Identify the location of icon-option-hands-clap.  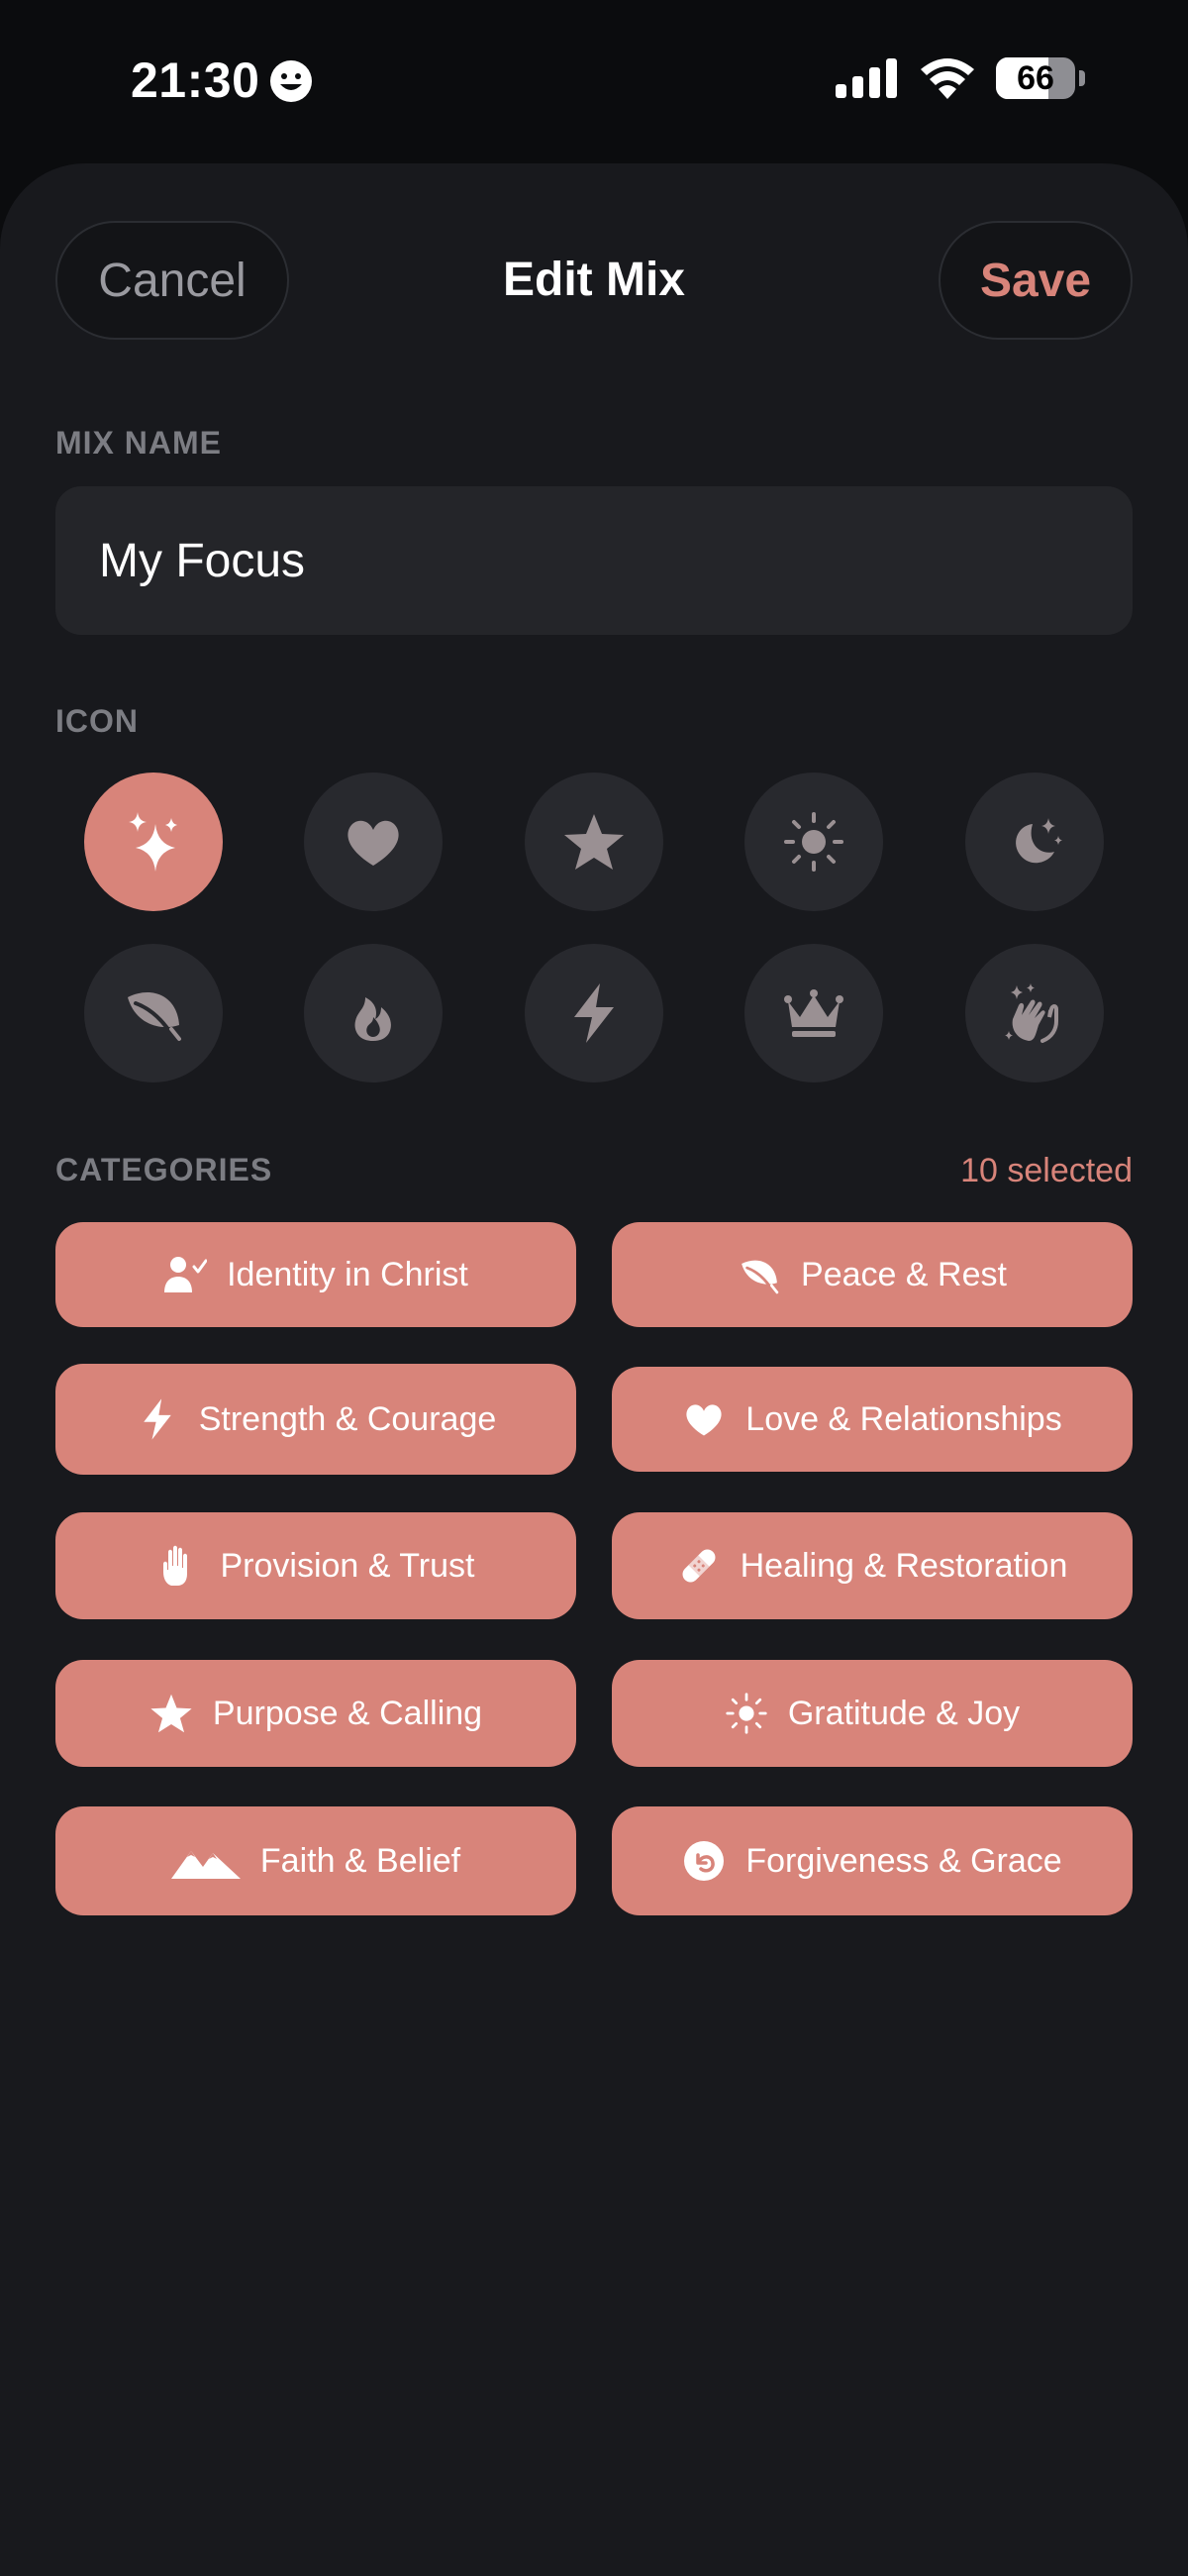
(1034, 1013).